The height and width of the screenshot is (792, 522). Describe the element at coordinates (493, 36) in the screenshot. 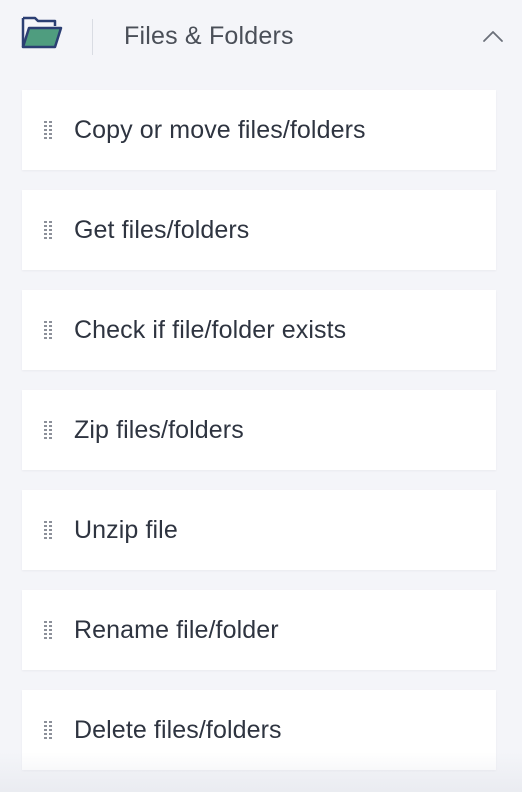

I see `chevron-up-icon` at that location.